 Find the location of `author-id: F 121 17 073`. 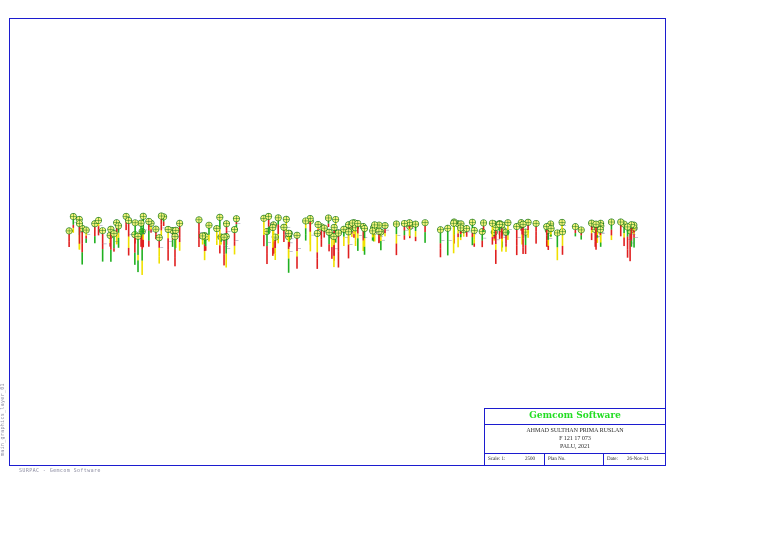

author-id: F 121 17 073 is located at coordinates (575, 439).